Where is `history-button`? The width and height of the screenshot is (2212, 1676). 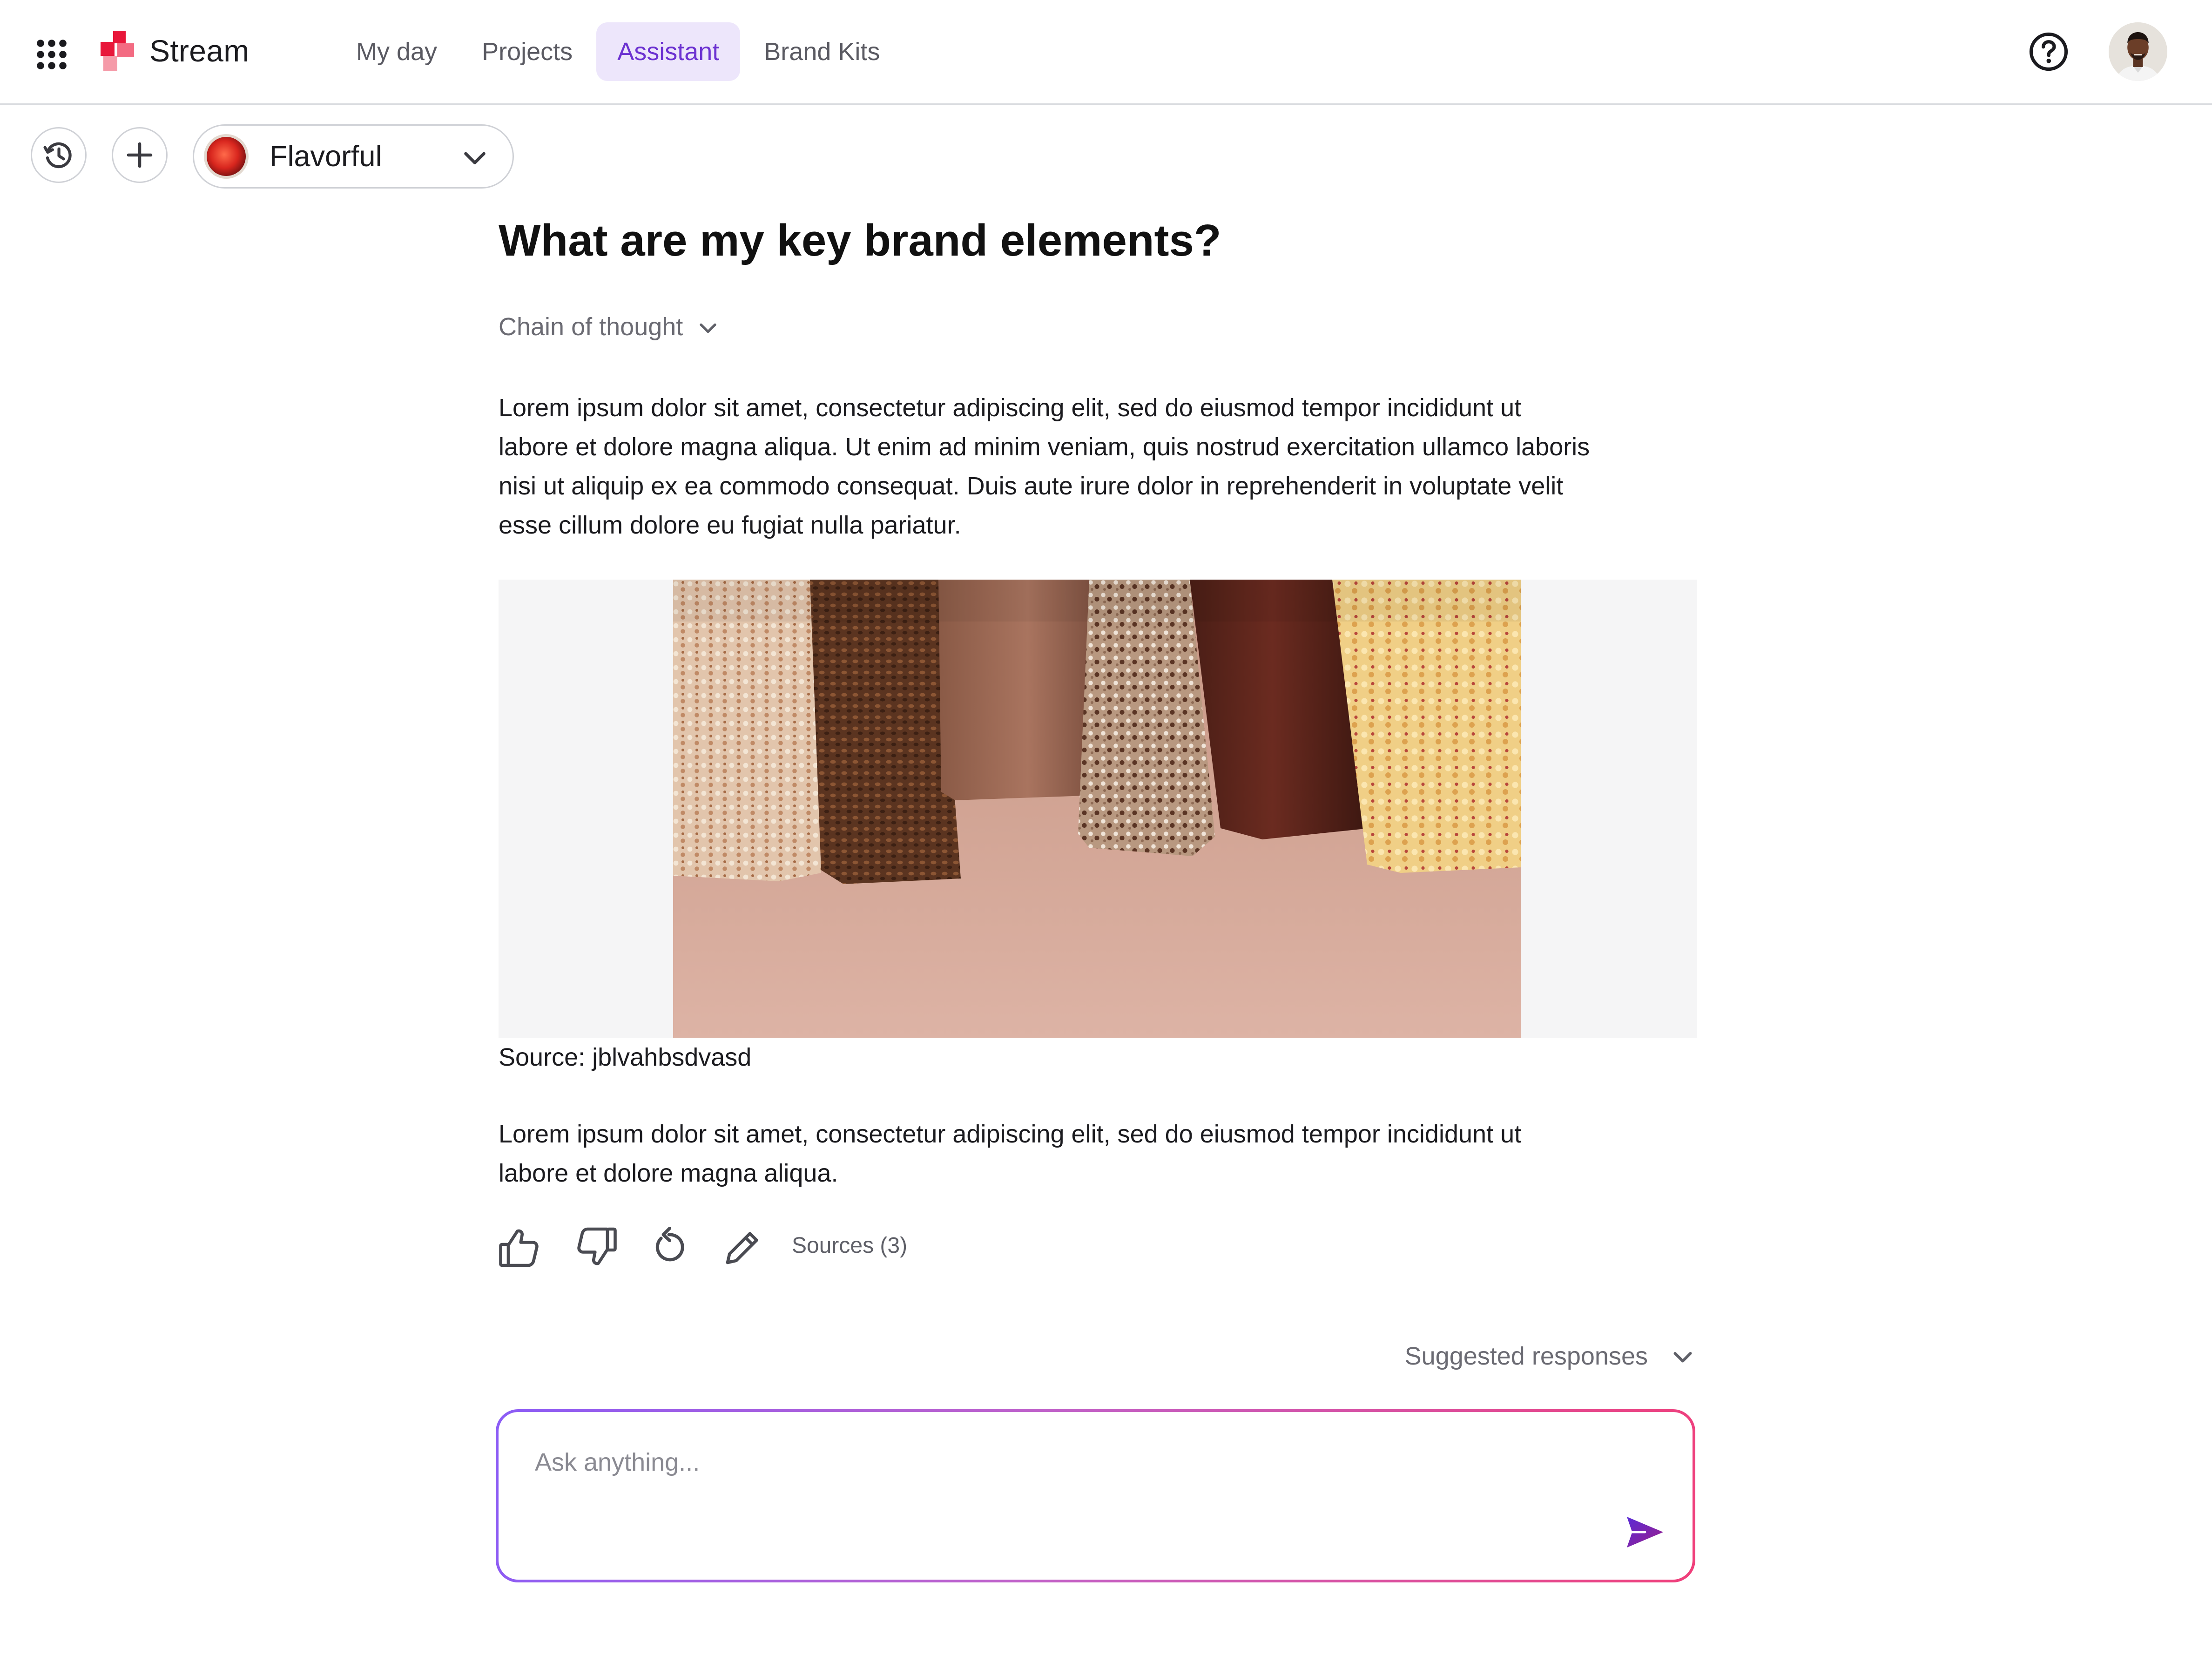
history-button is located at coordinates (59, 155).